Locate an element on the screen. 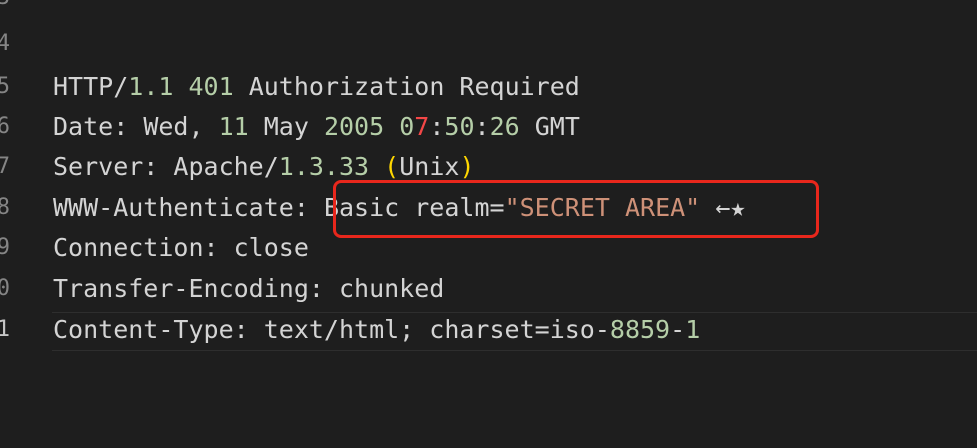  code-line-transfer: Transfer-Encoding: chunked is located at coordinates (248, 289).